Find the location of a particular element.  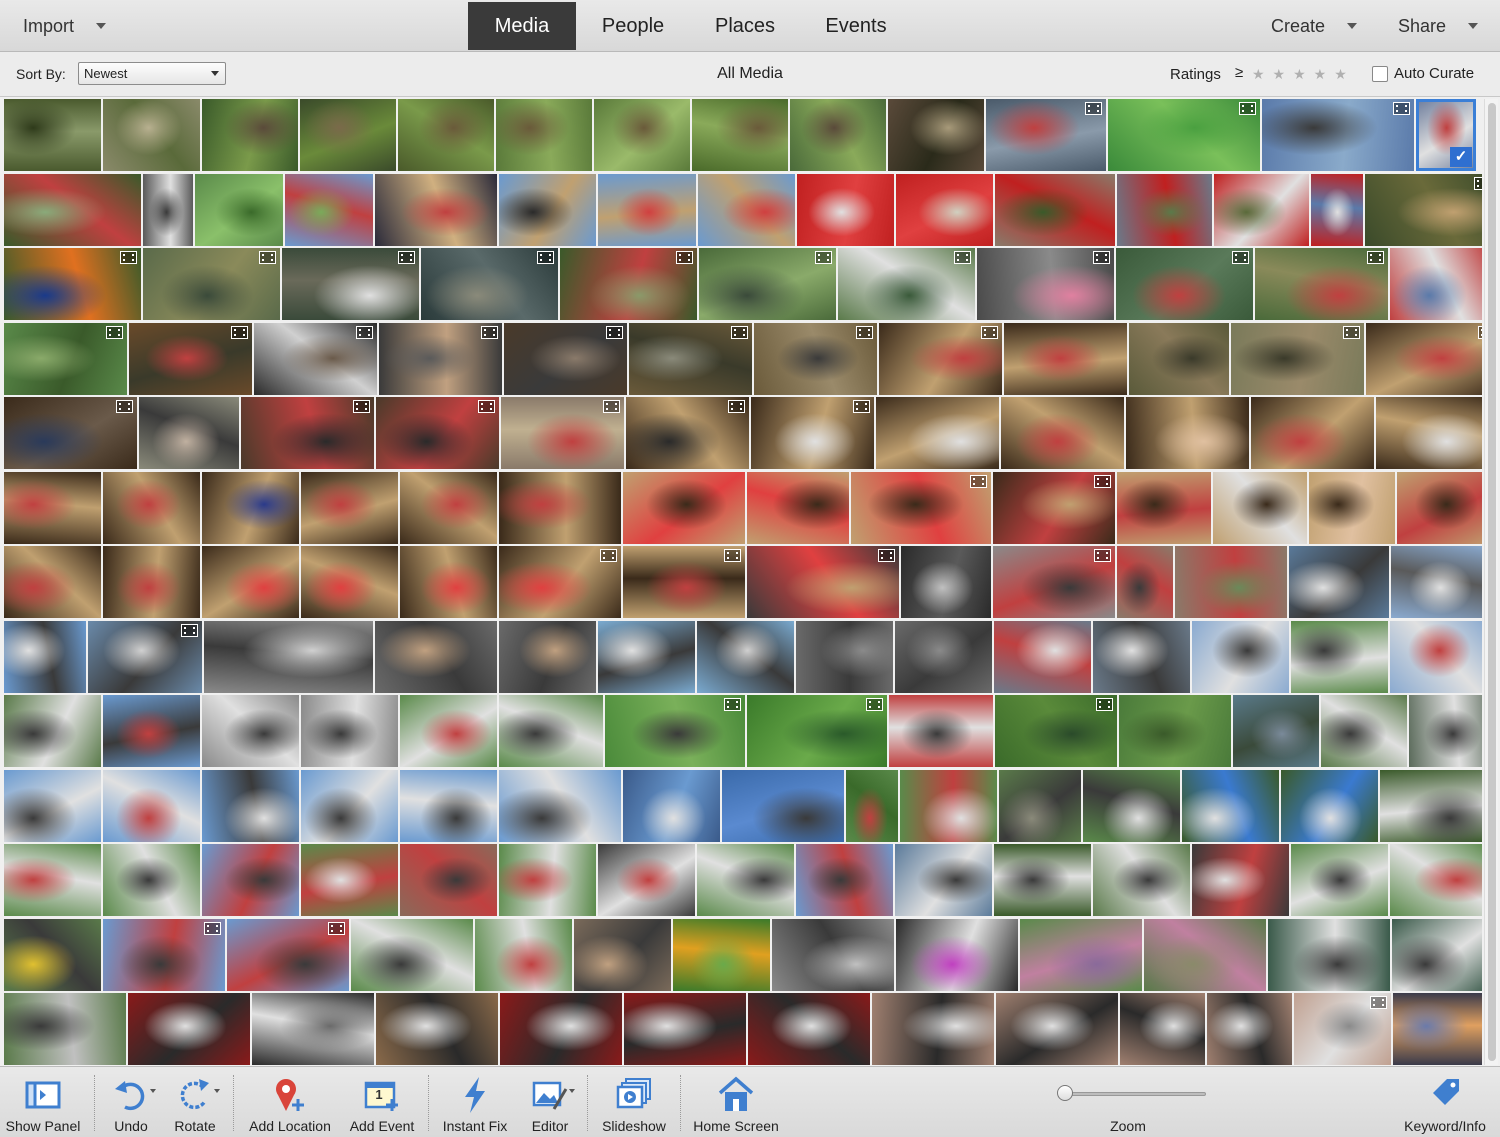

editor-dropdown-icon is located at coordinates (572, 1091).